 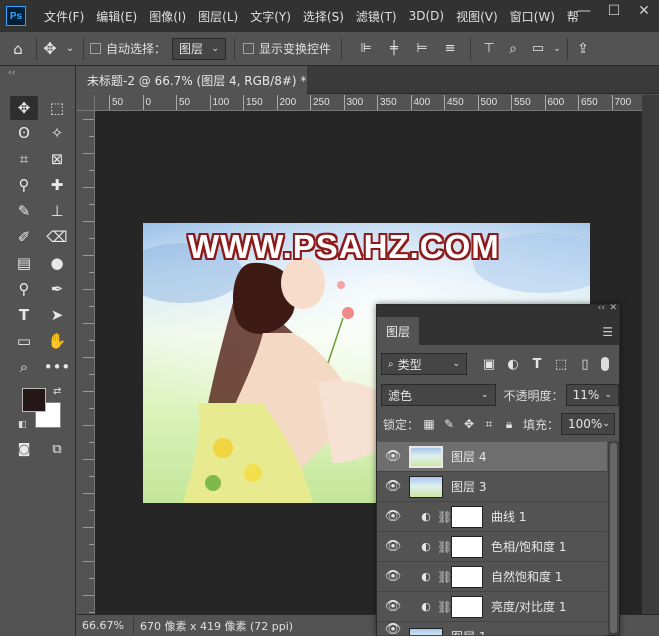 What do you see at coordinates (86, 362) in the screenshot?
I see `vertical-ruler` at bounding box center [86, 362].